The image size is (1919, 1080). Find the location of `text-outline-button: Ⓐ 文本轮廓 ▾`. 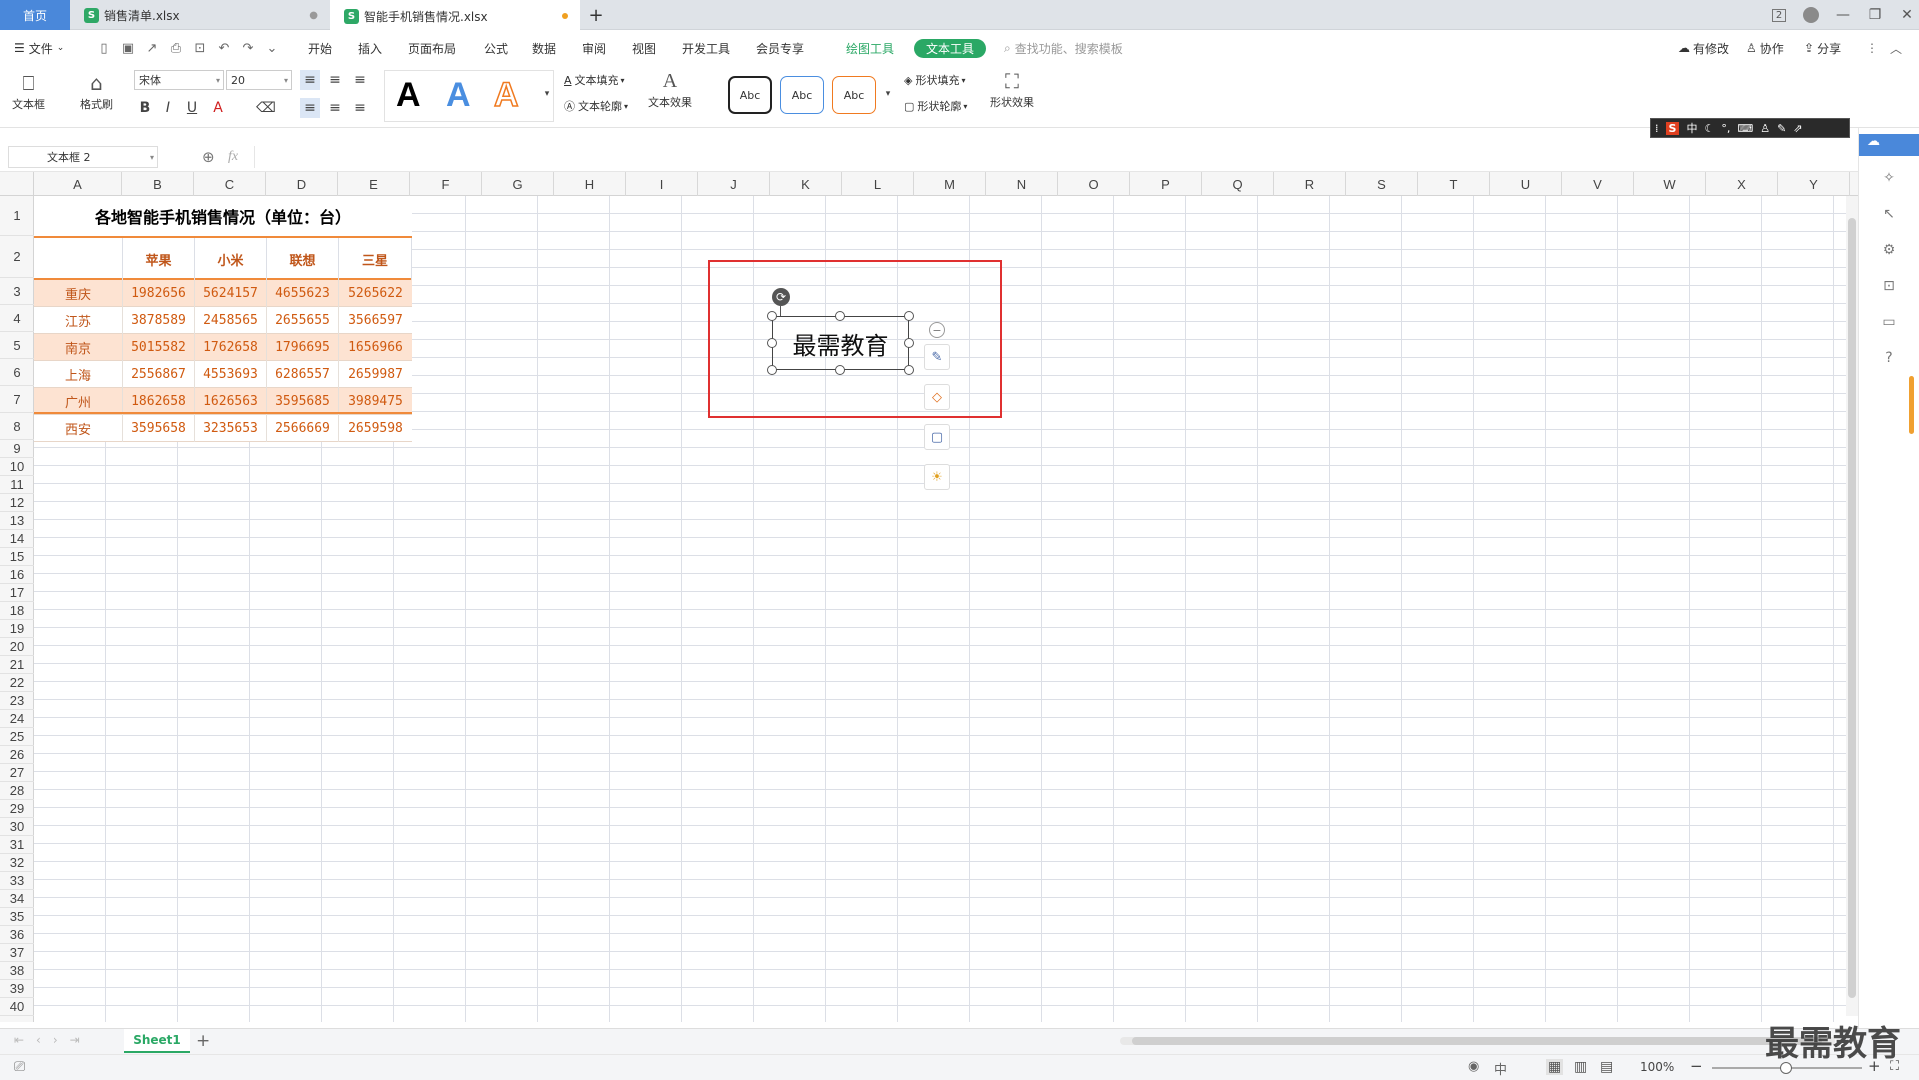

text-outline-button: Ⓐ 文本轮廓 ▾ is located at coordinates (596, 106).